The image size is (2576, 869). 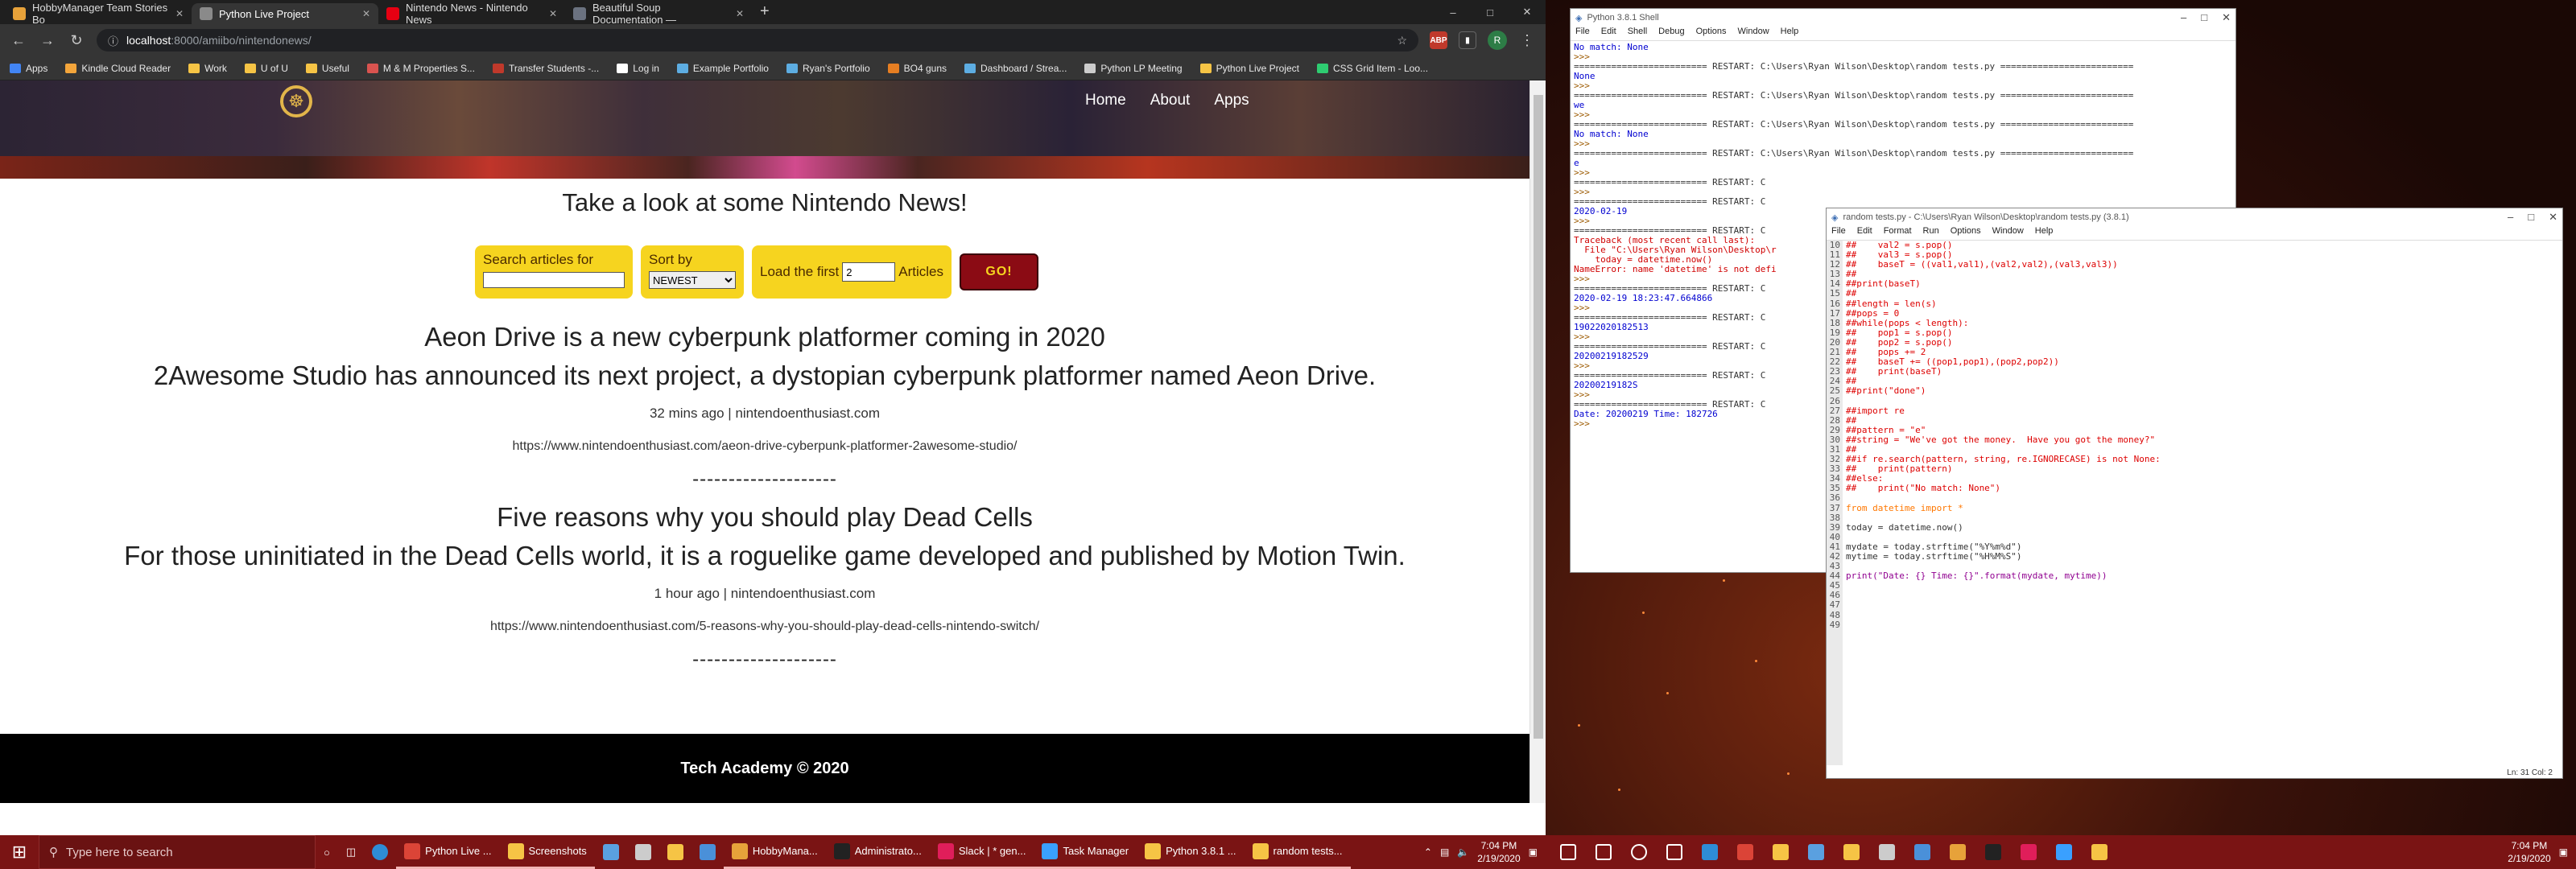 What do you see at coordinates (471, 14) in the screenshot?
I see `browser-tab: Nintendo News - Nintendo News ✕` at bounding box center [471, 14].